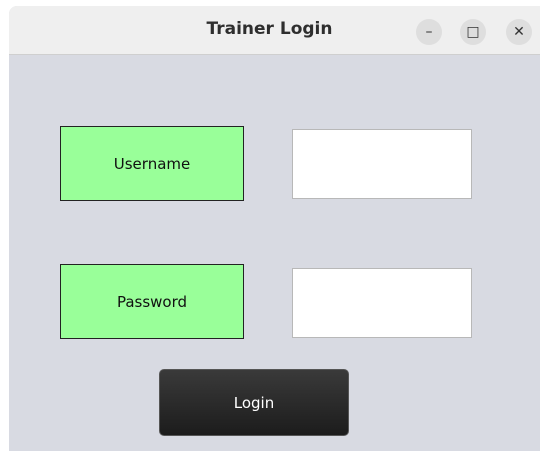 This screenshot has height=451, width=540. Describe the element at coordinates (274, 30) in the screenshot. I see `title-bar: Trainer Login – □ ✕` at that location.